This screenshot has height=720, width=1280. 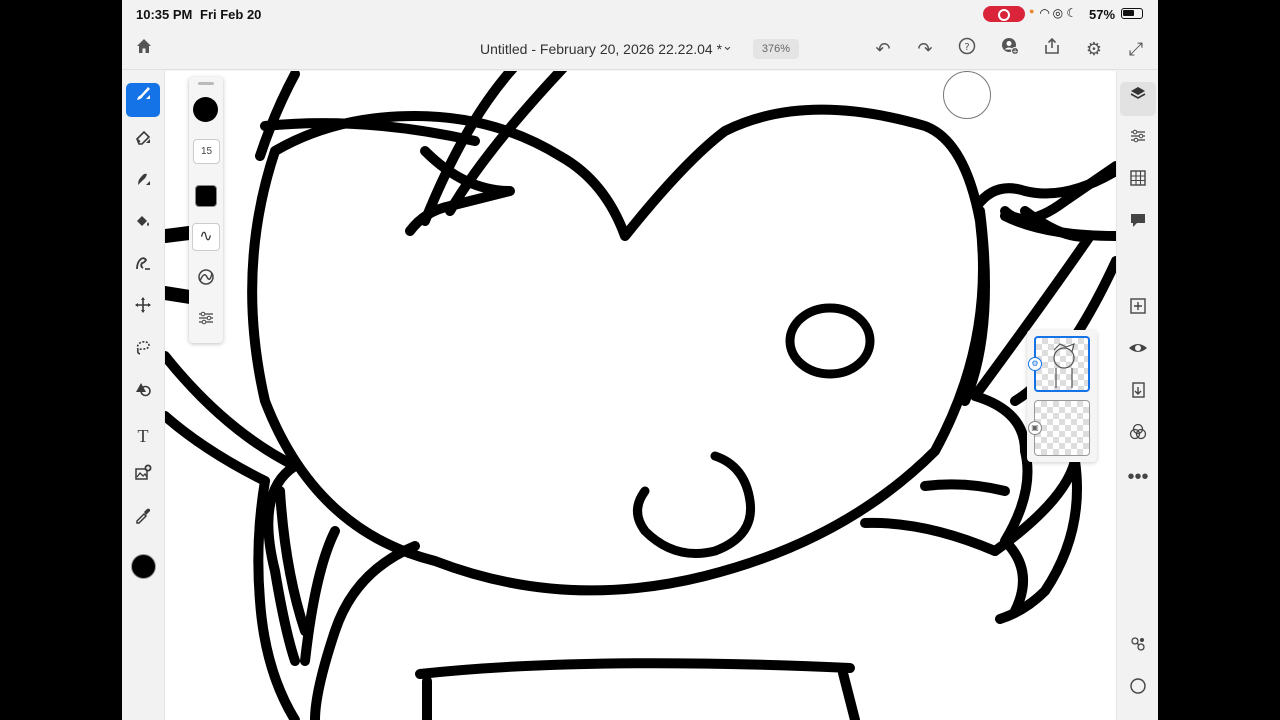 I want to click on document-title: Untitled - February 20, 2026 22.22.04 *, so click(x=601, y=49).